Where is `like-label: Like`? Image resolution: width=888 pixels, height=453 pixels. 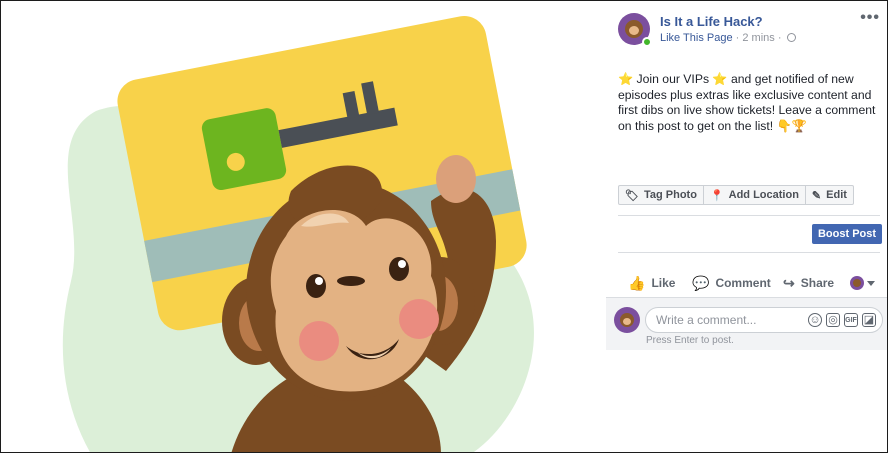 like-label: Like is located at coordinates (663, 283).